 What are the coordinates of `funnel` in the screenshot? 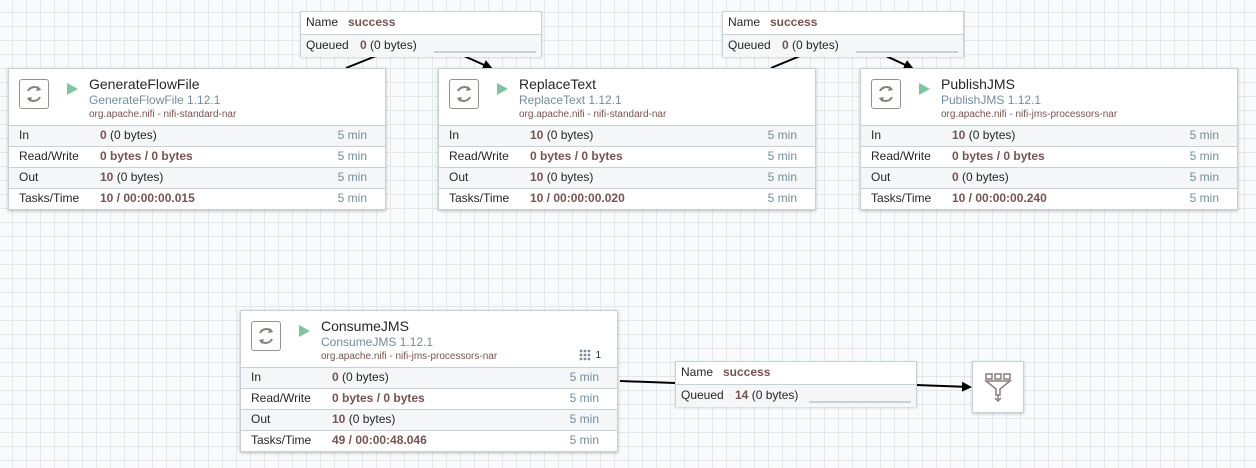 It's located at (998, 387).